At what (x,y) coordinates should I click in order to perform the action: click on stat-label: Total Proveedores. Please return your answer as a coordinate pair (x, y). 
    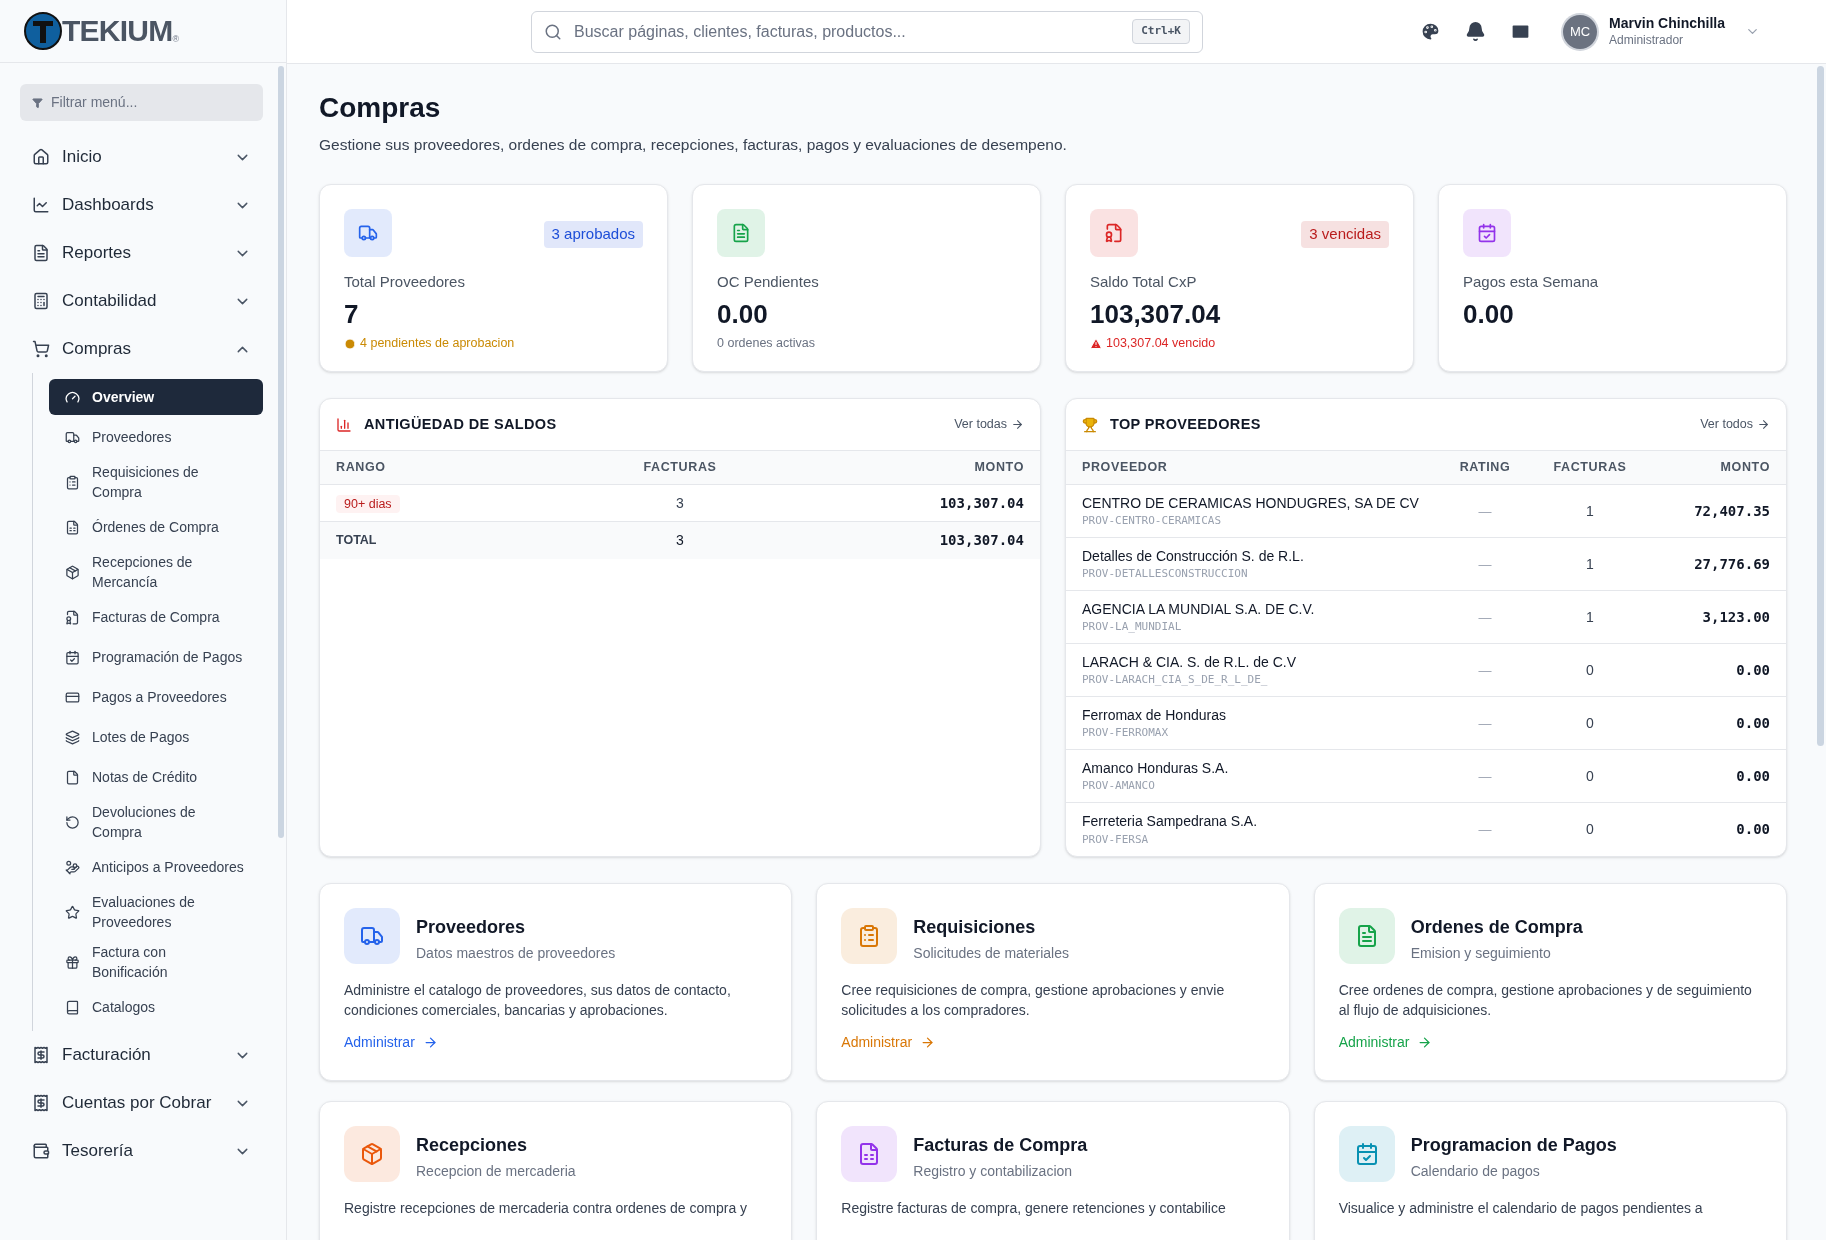
    Looking at the image, I should click on (405, 282).